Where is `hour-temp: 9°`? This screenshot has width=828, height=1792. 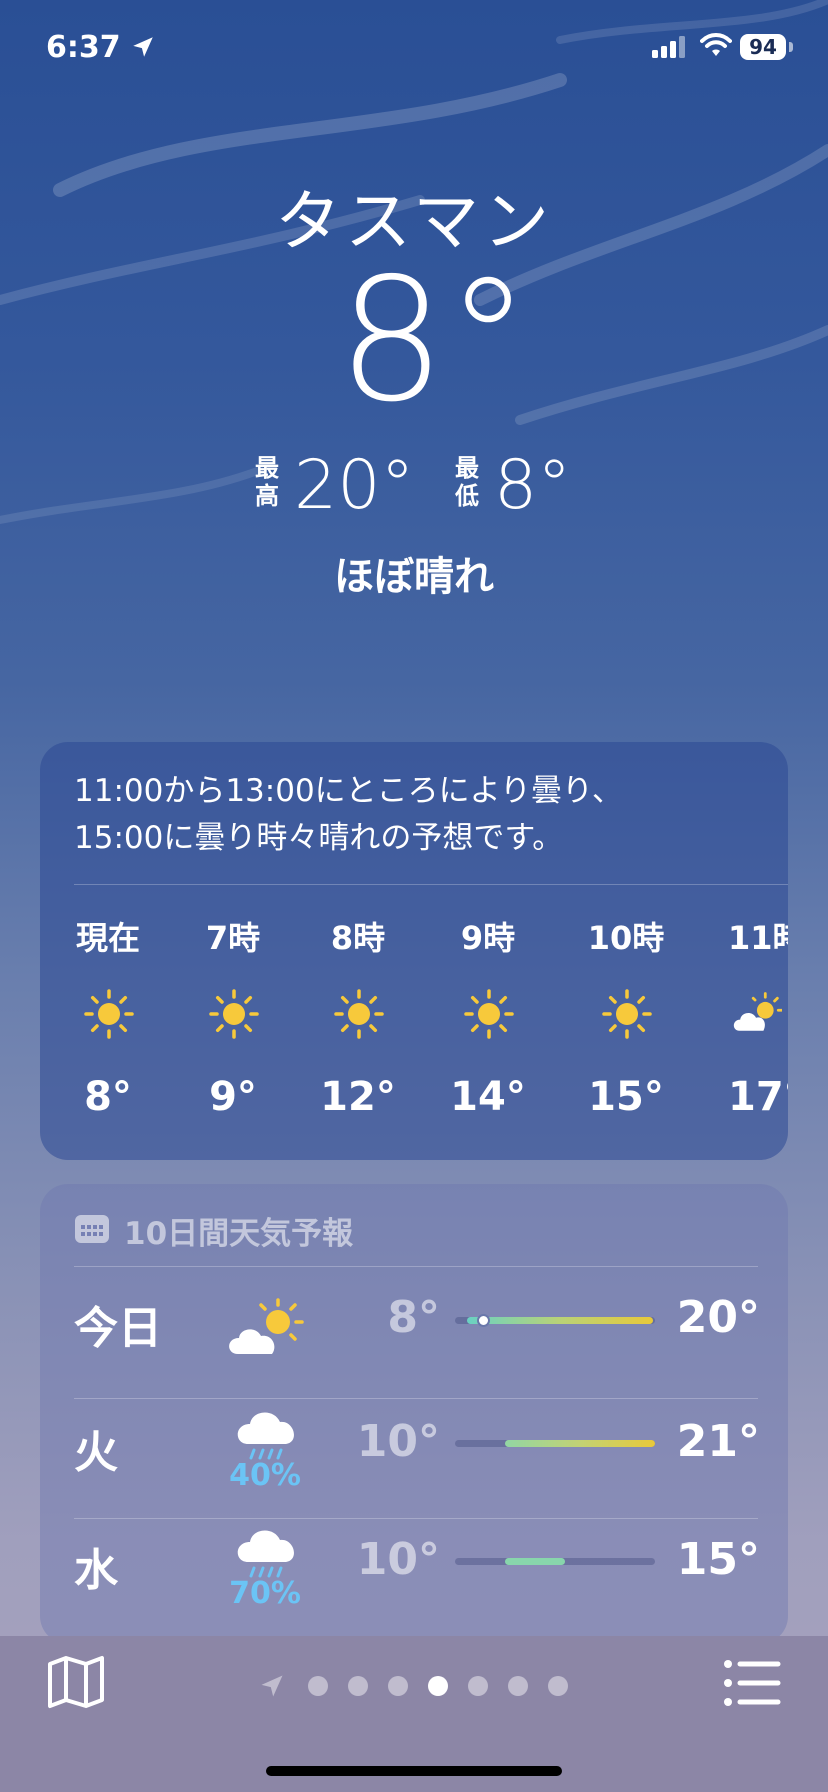 hour-temp: 9° is located at coordinates (233, 1097).